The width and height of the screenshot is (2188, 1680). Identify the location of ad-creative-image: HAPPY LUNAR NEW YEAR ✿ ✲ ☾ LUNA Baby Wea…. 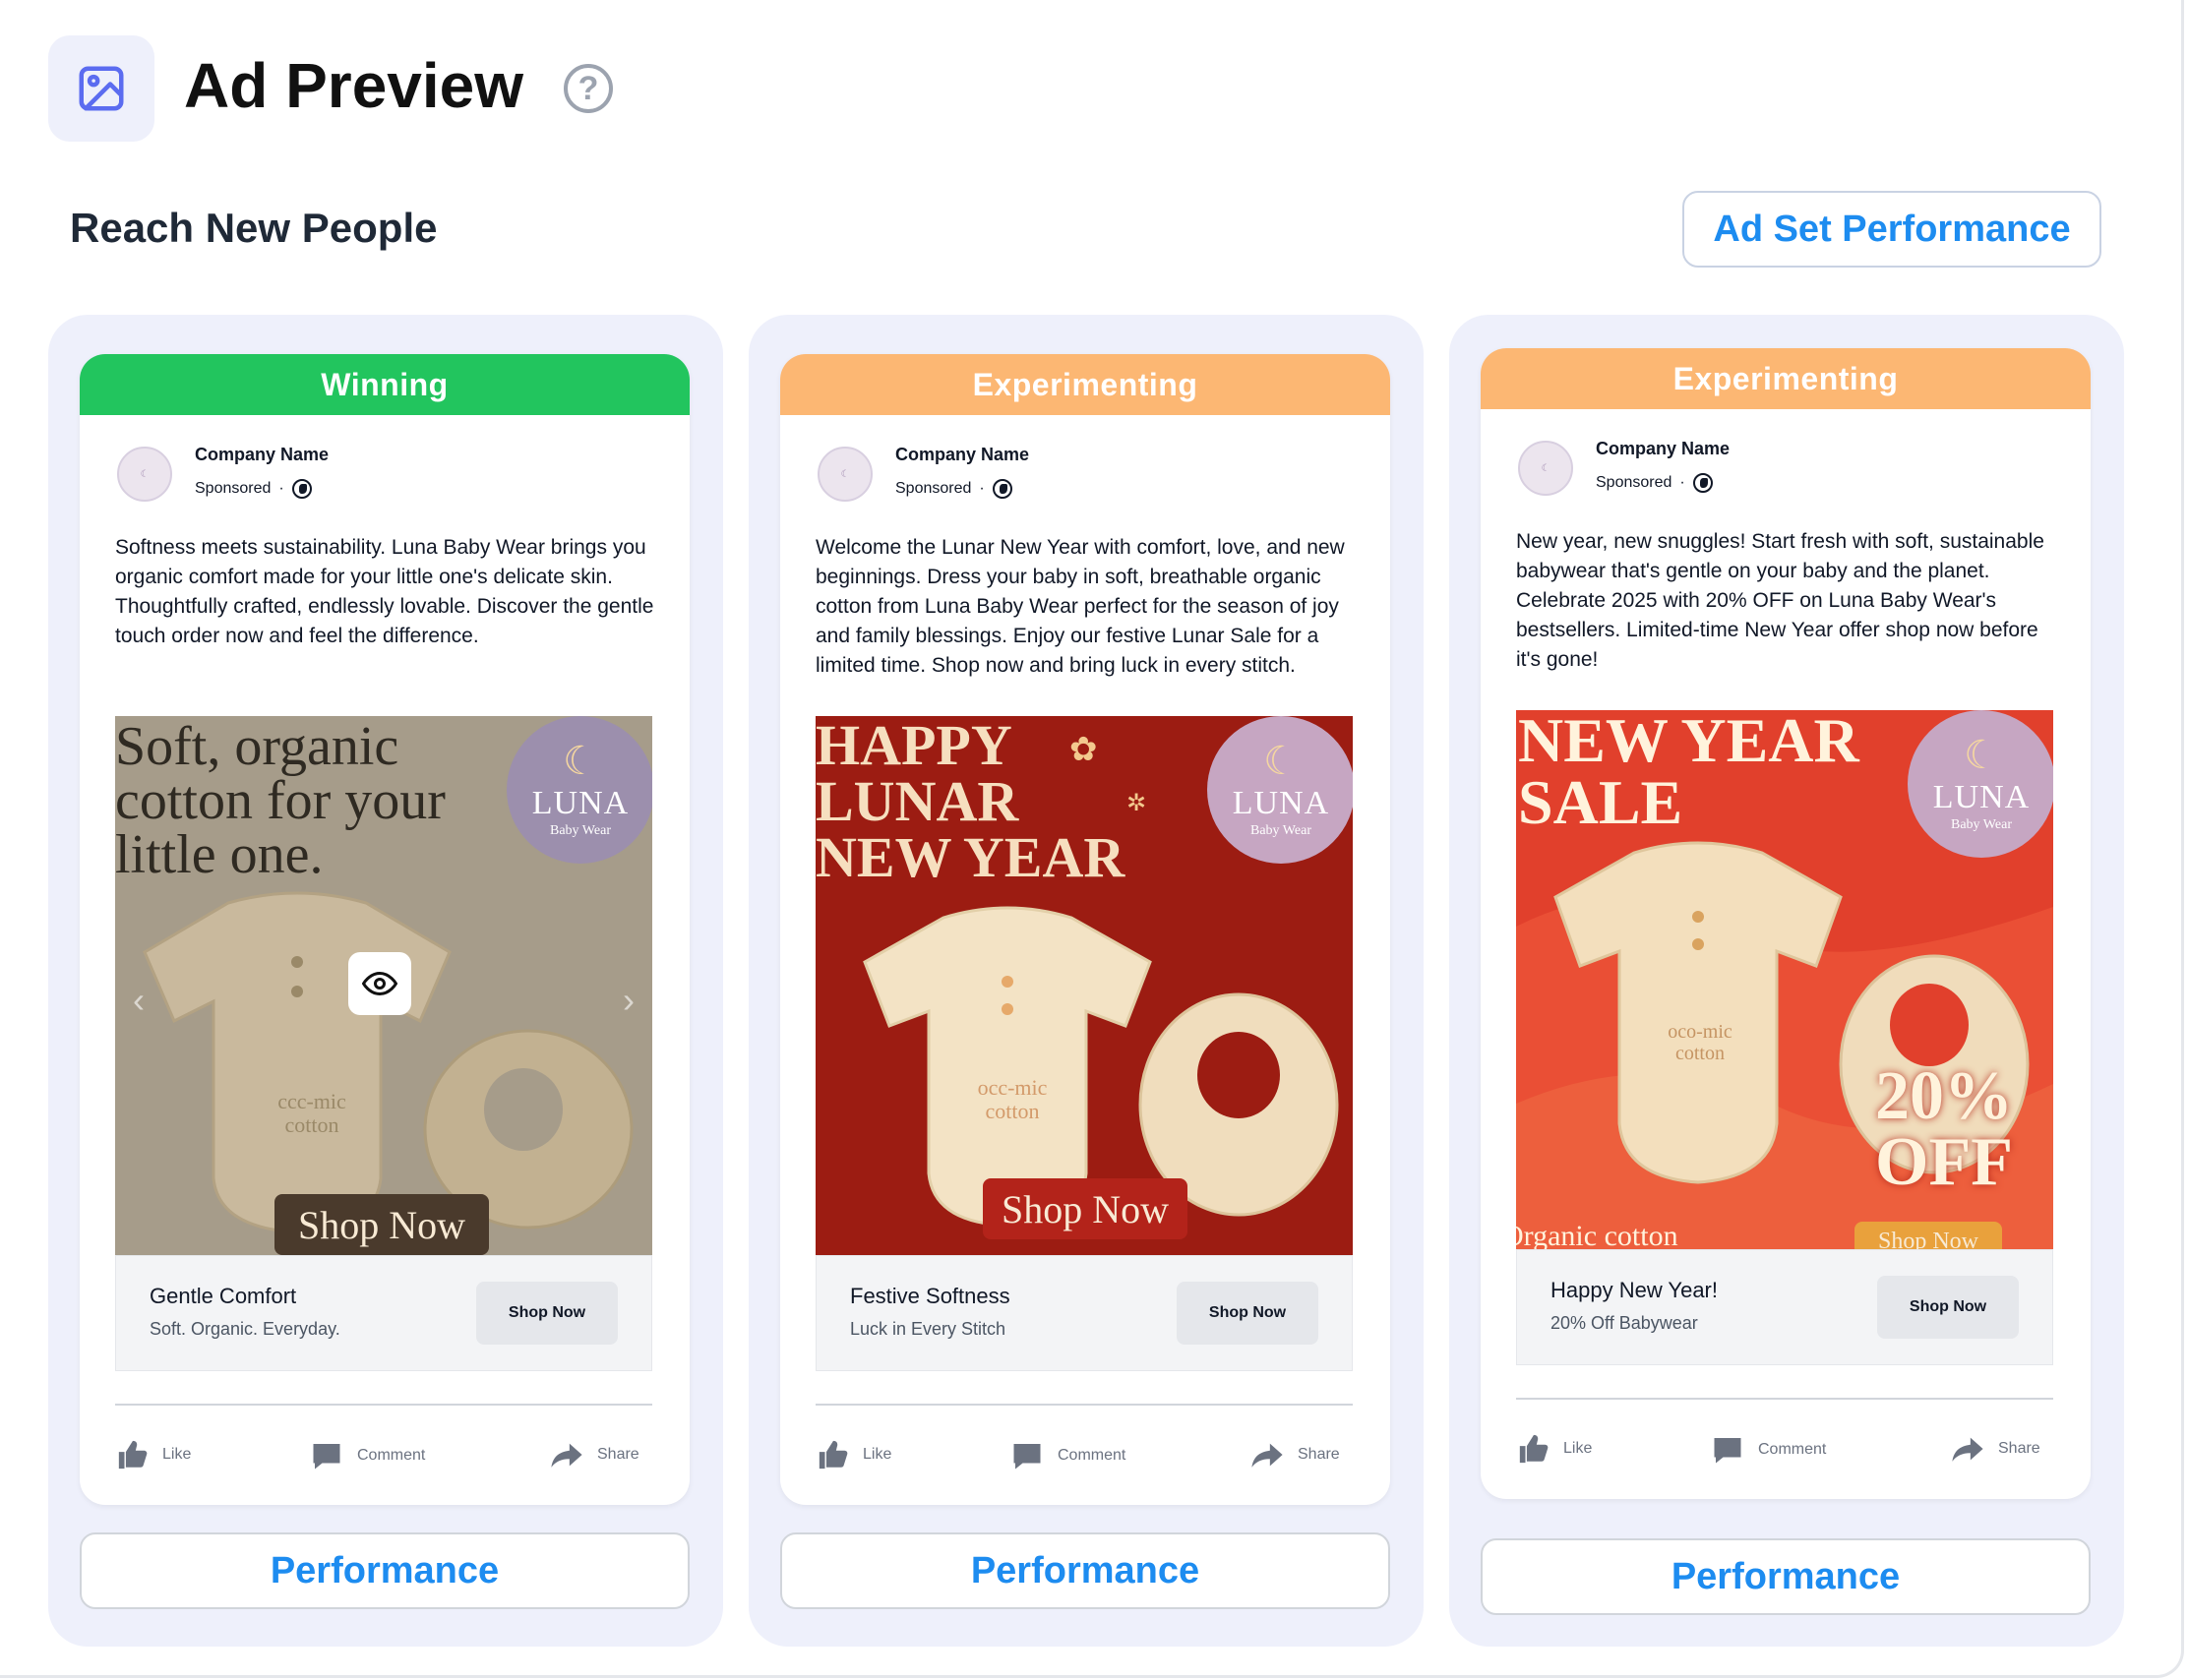
(1084, 985).